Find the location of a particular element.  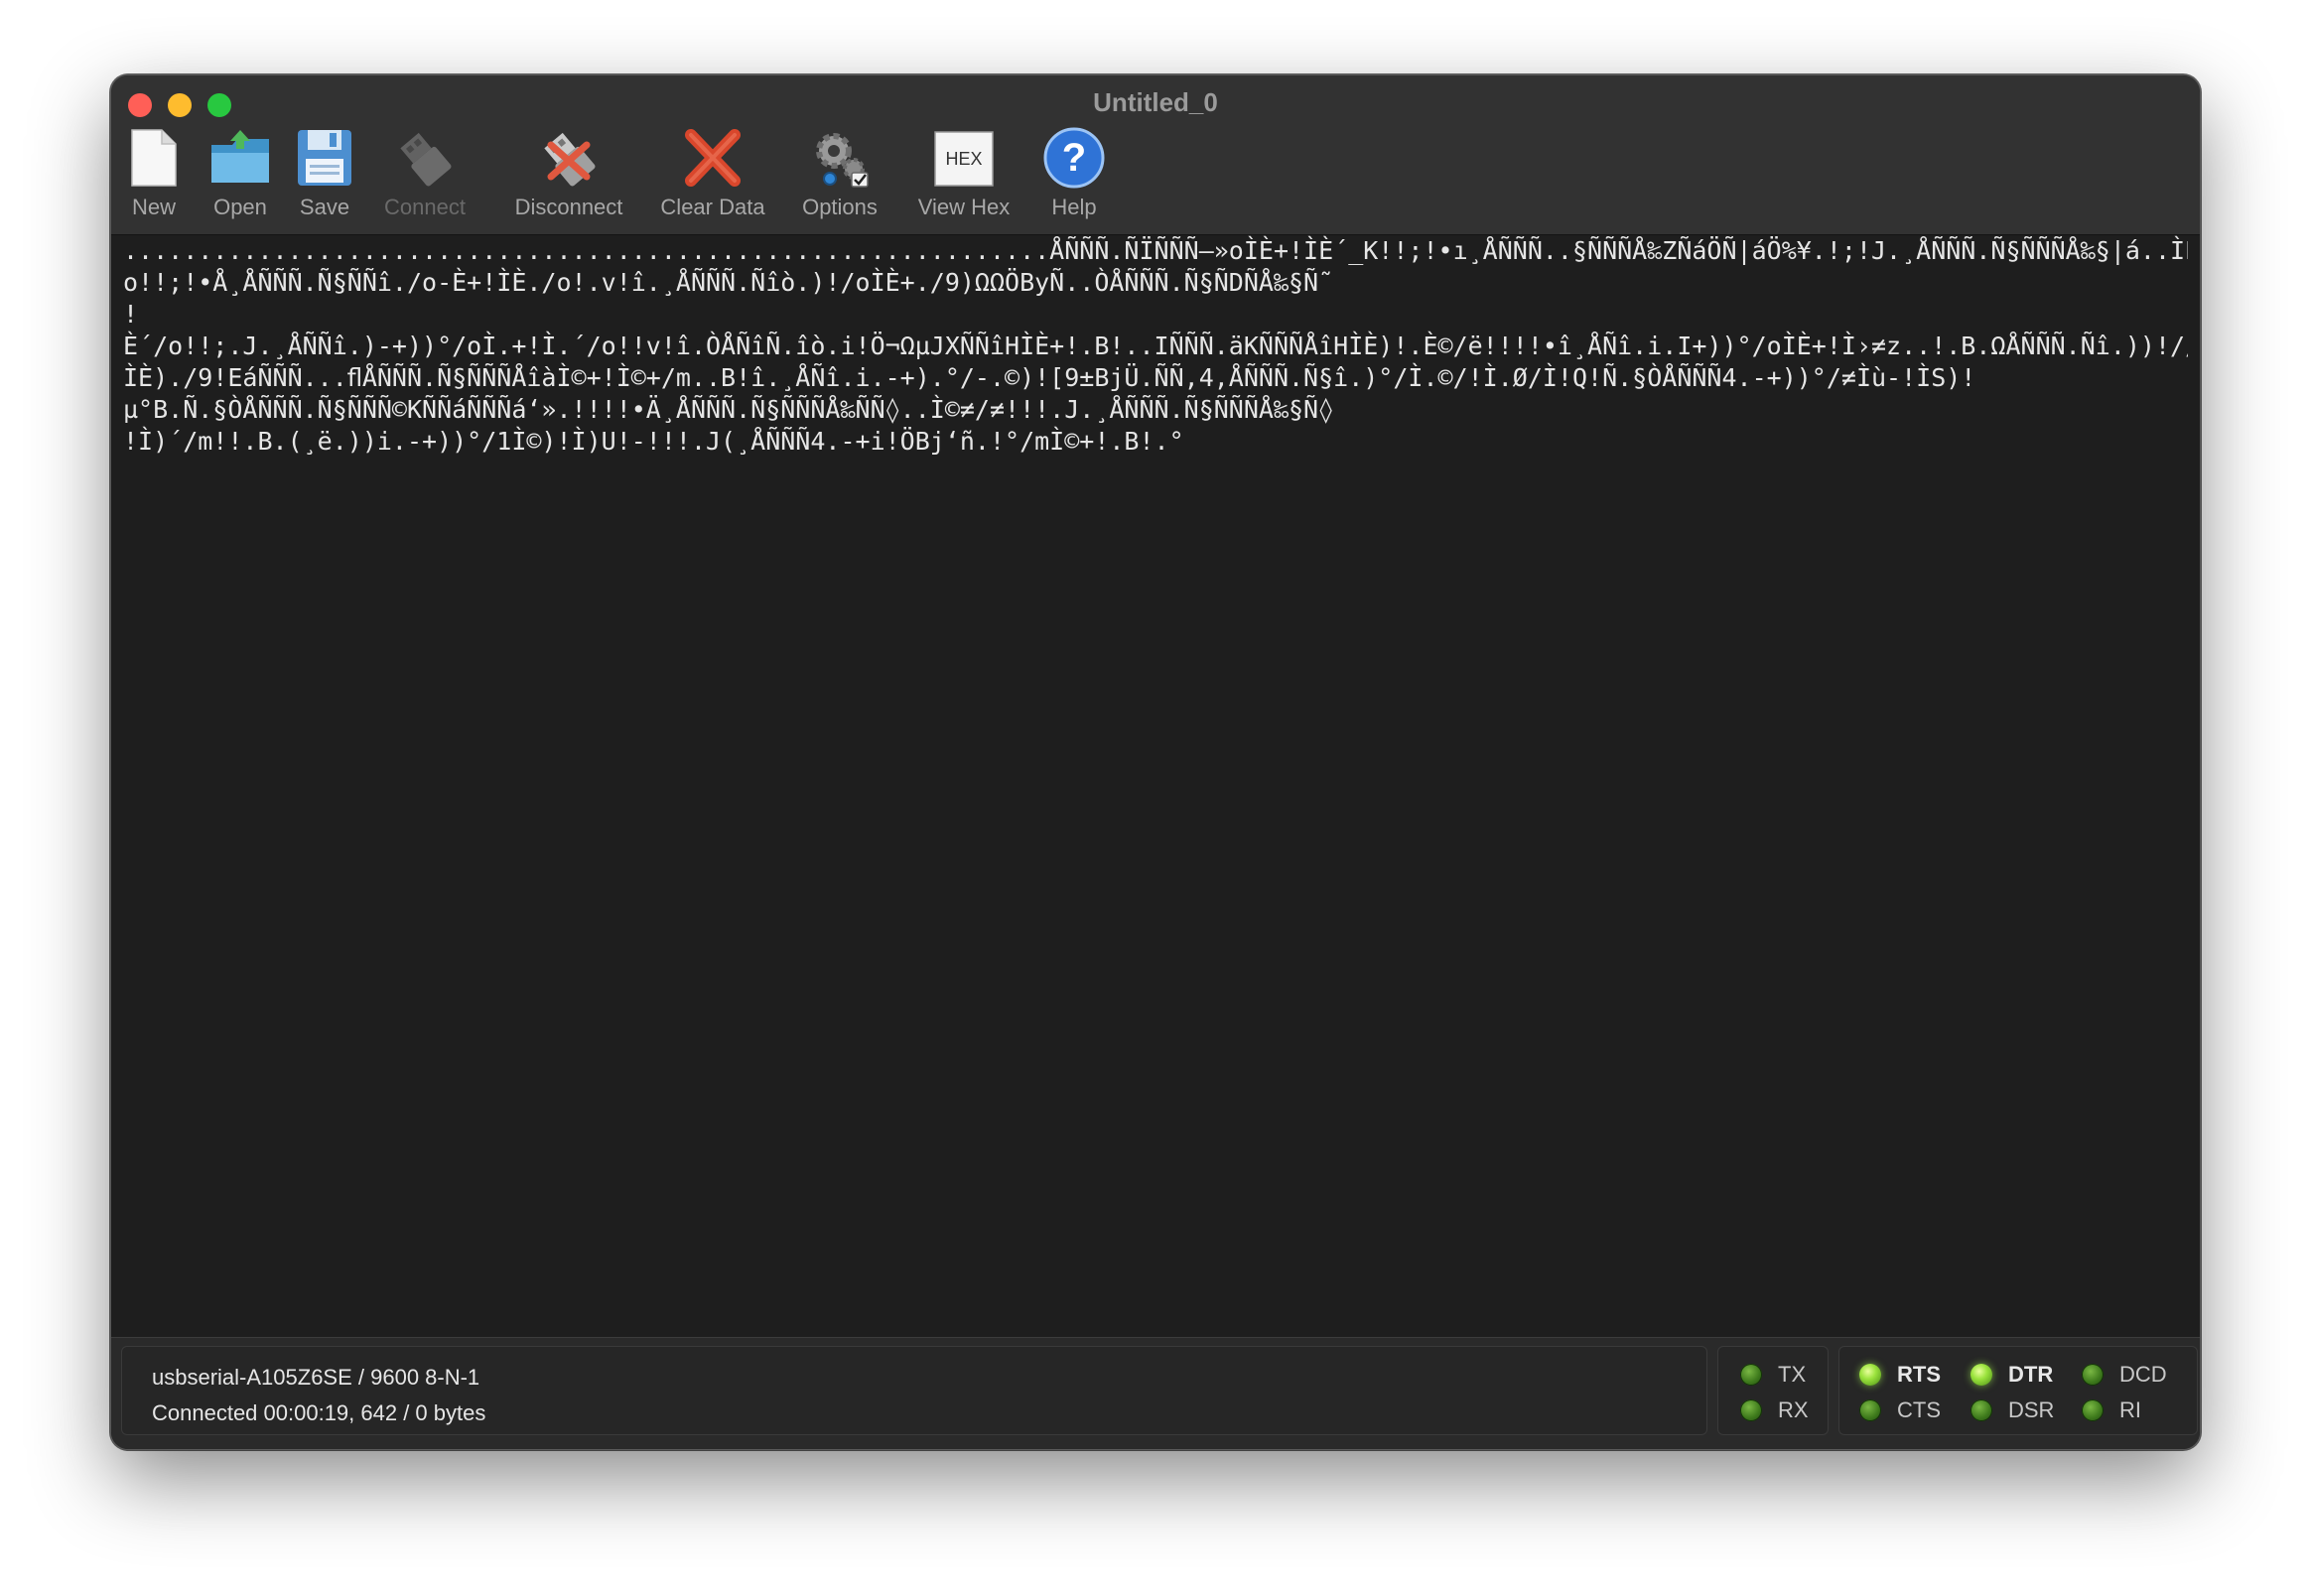

gears-icon is located at coordinates (842, 160).